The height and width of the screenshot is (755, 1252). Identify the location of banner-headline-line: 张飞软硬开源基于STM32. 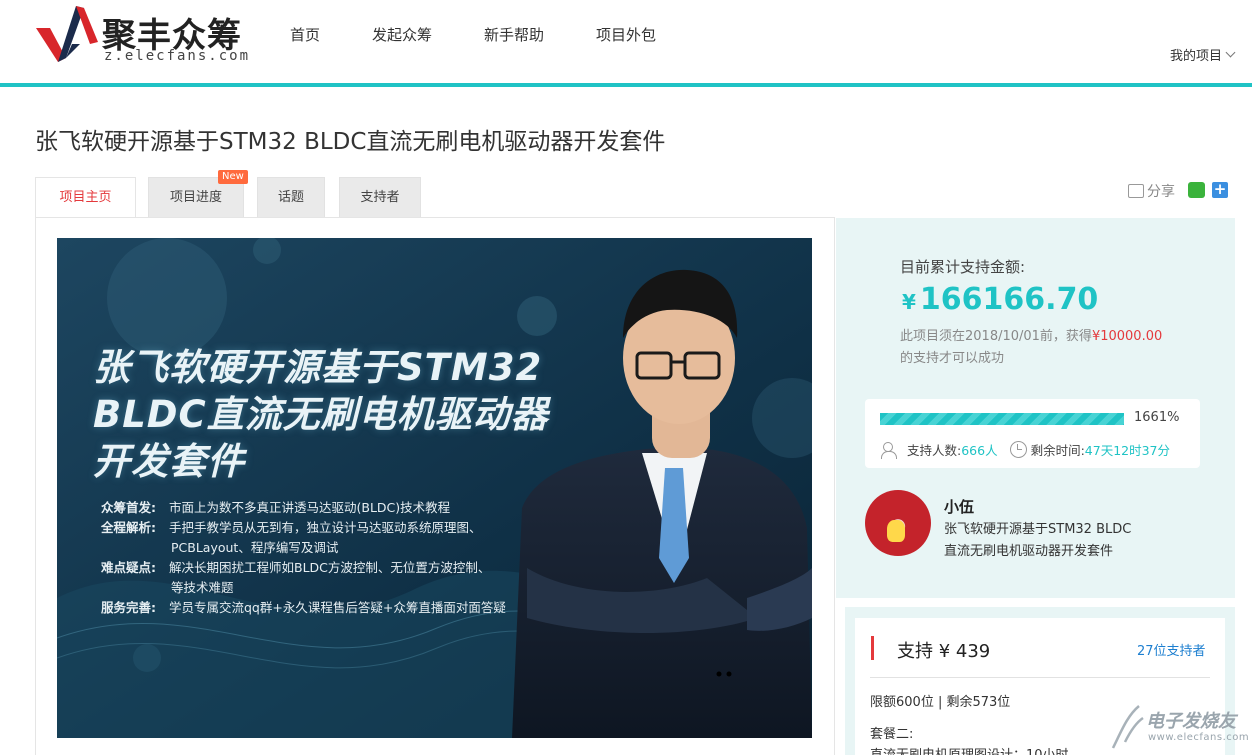
(318, 367).